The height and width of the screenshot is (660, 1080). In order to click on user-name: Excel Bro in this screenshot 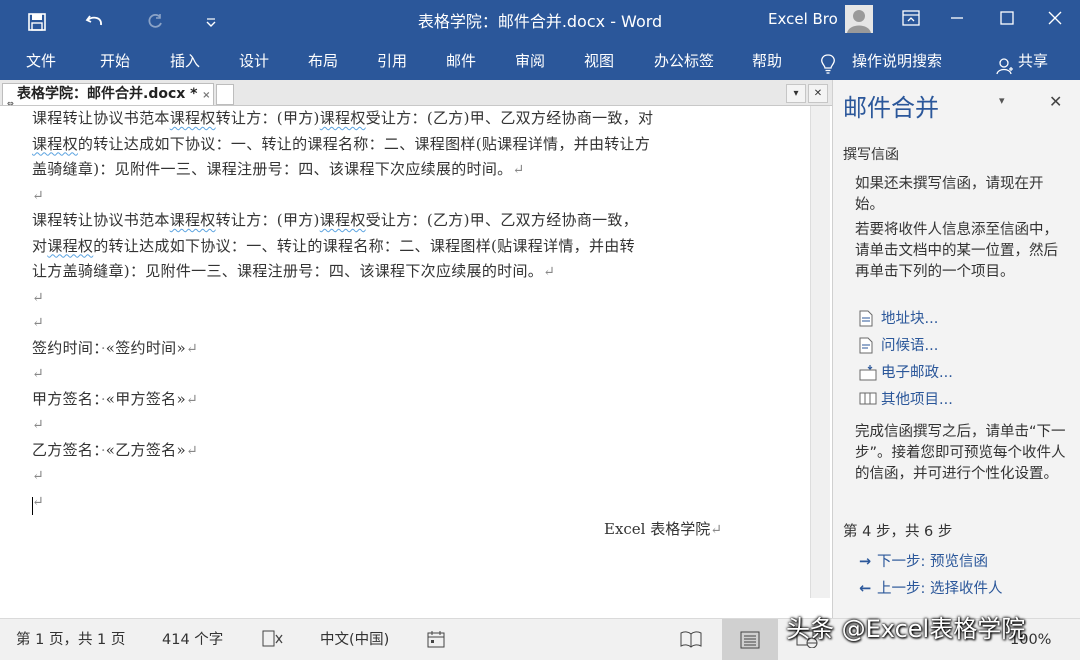, I will do `click(803, 20)`.